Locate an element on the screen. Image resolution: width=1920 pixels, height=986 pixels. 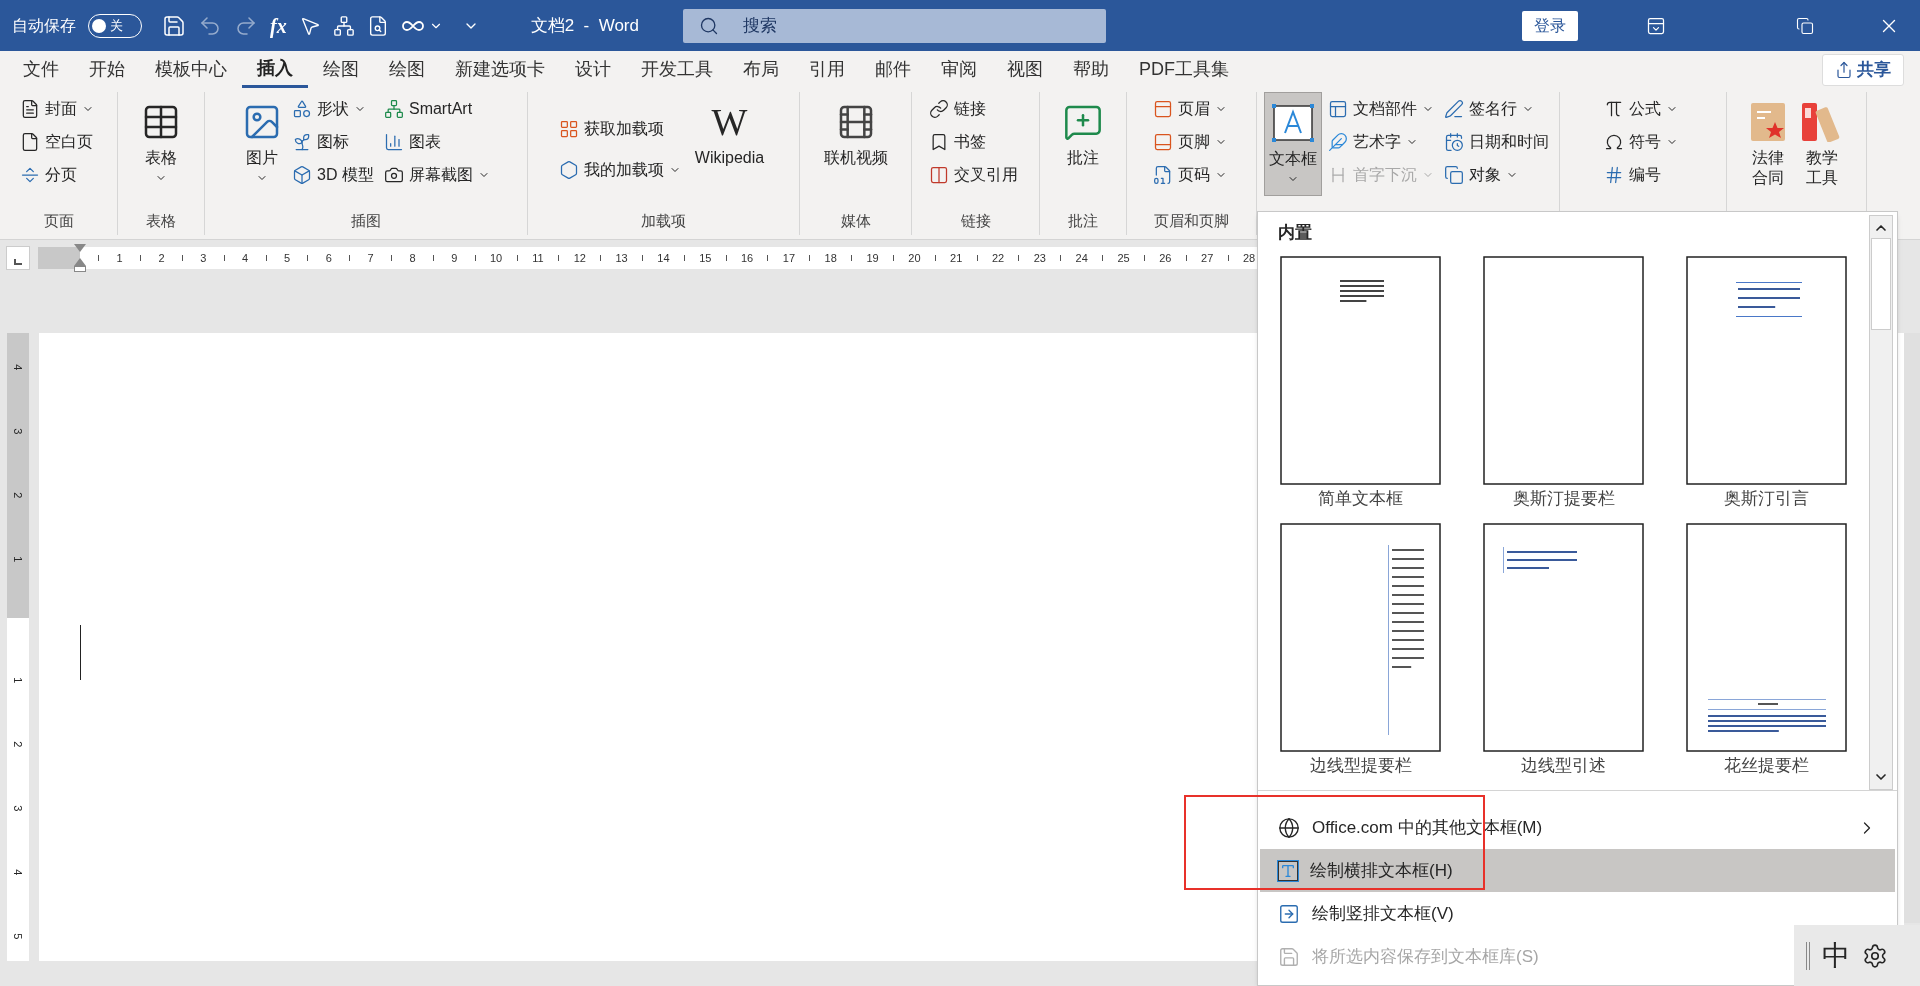
gallery-item: 边线型引述 is located at coordinates (1563, 651).